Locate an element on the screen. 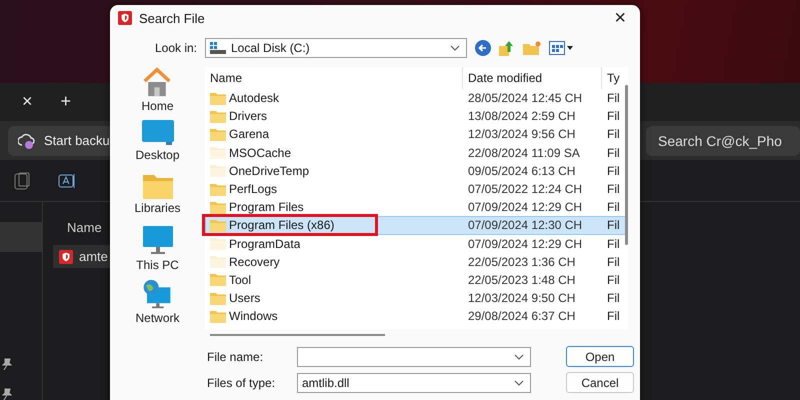 This screenshot has width=800, height=400. file-row: Windows 29/08/2024 6:37 CH Fil is located at coordinates (416, 316).